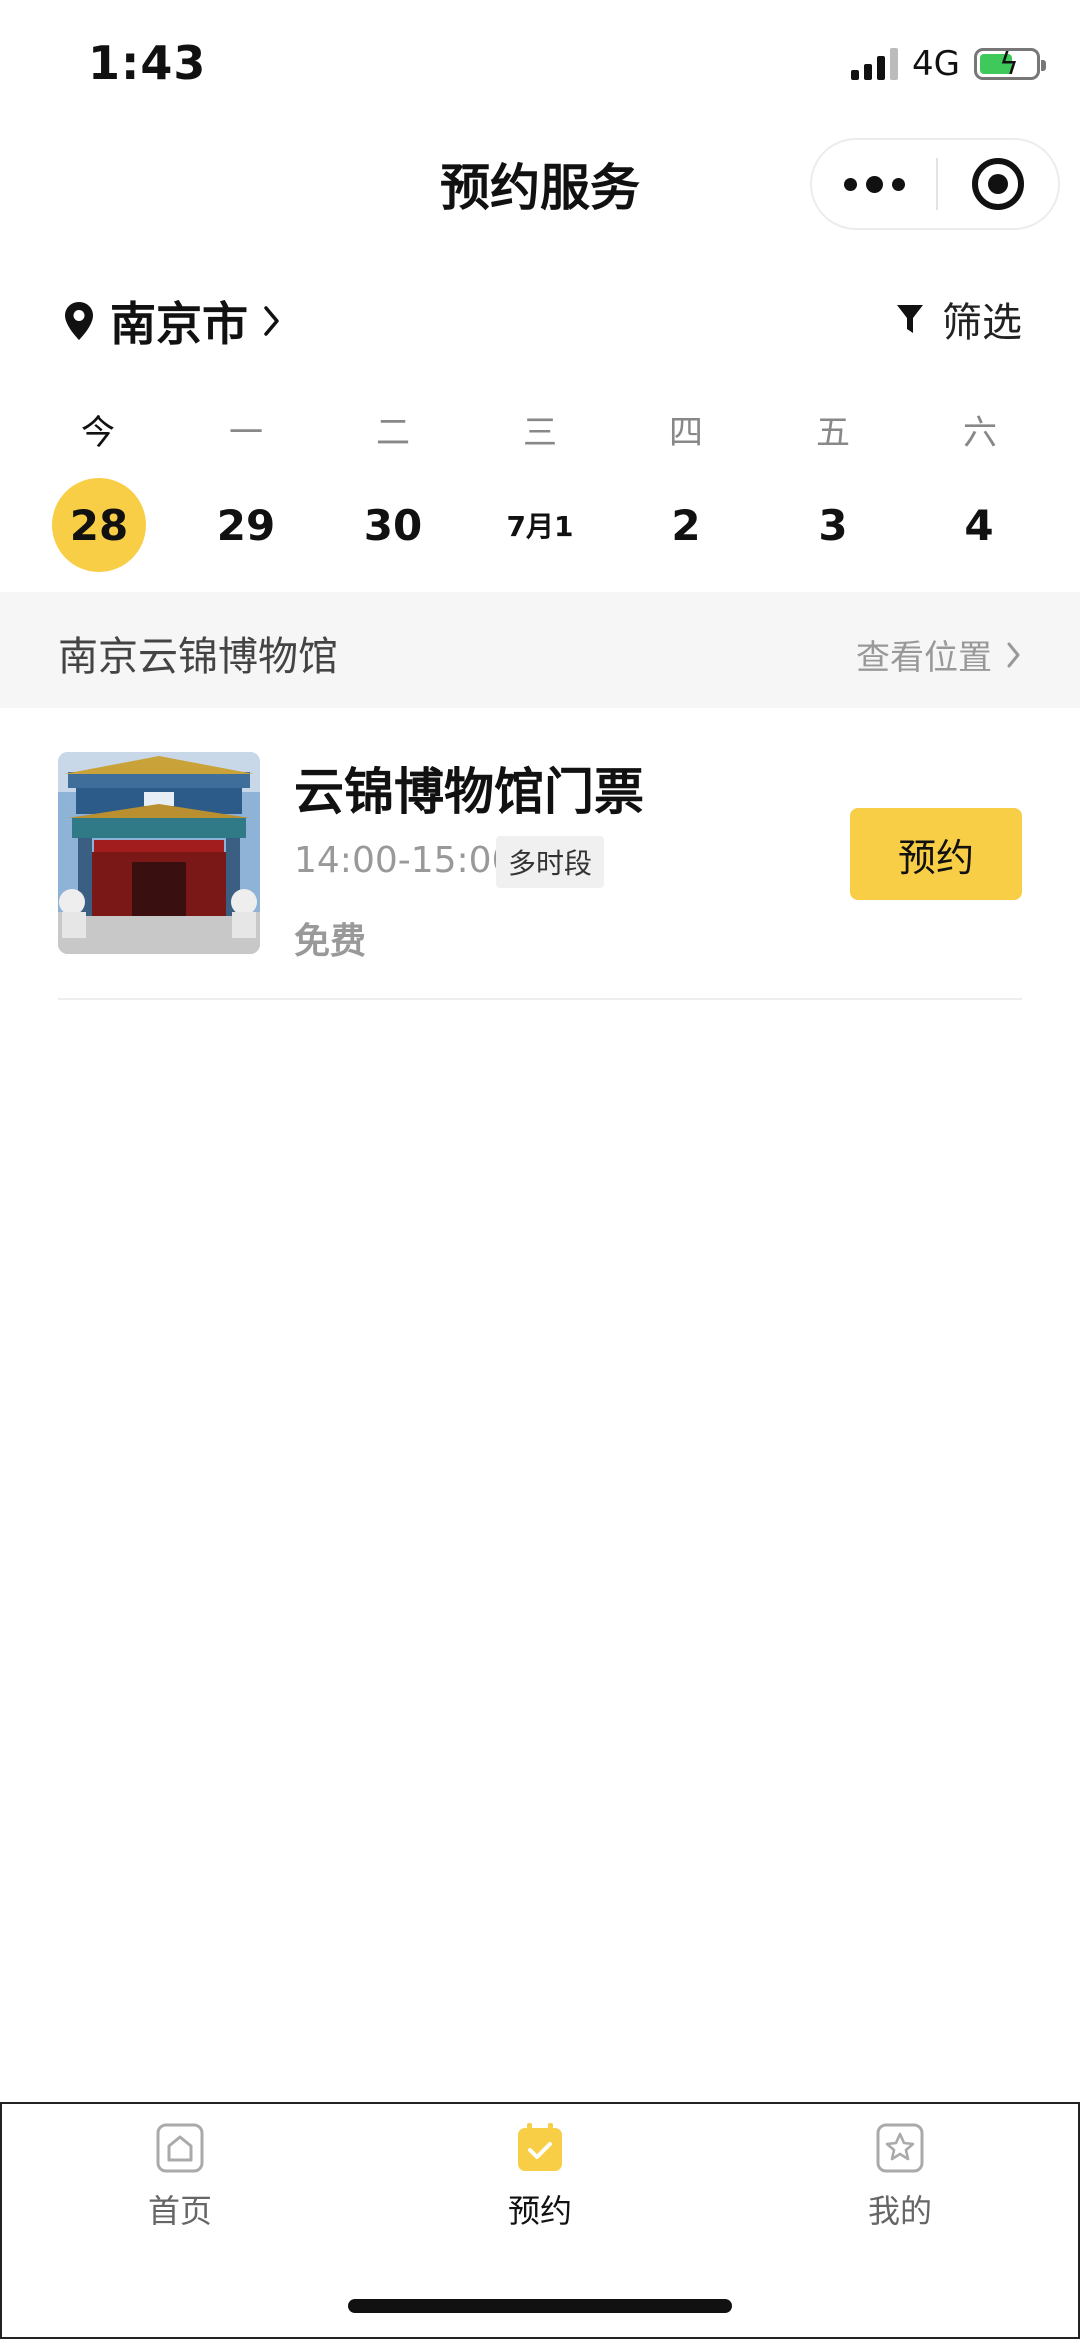 The width and height of the screenshot is (1080, 2339). I want to click on date-item: 2, so click(686, 525).